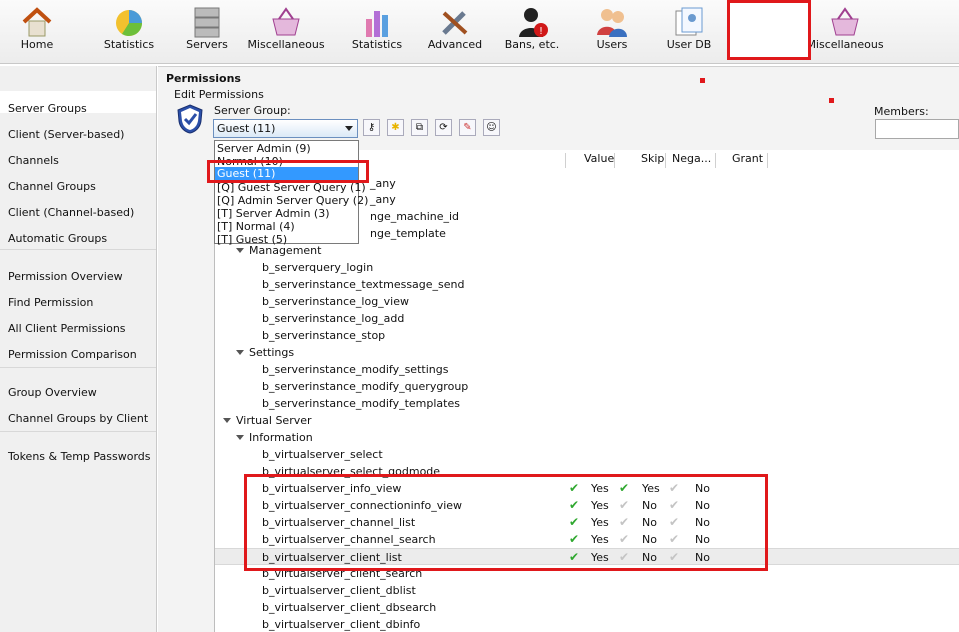 The image size is (959, 632). What do you see at coordinates (587, 624) in the screenshot?
I see `permission-row: b_virtualserver_client_dbinfo` at bounding box center [587, 624].